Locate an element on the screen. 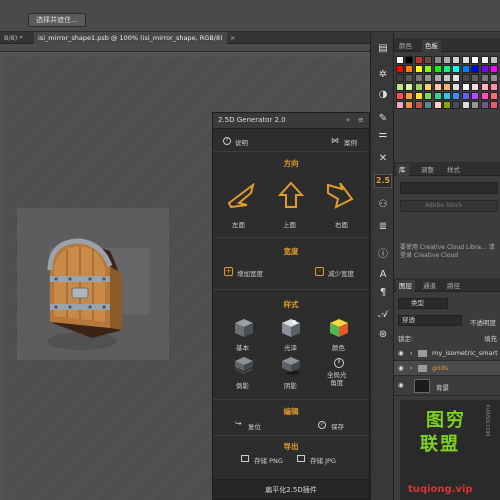 The width and height of the screenshot is (500, 500). color-cube-icon is located at coordinates (339, 328).